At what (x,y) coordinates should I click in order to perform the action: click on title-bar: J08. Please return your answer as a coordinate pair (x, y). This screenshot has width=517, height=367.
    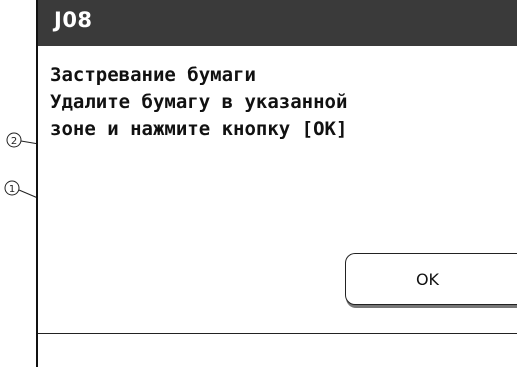
    Looking at the image, I should click on (277, 23).